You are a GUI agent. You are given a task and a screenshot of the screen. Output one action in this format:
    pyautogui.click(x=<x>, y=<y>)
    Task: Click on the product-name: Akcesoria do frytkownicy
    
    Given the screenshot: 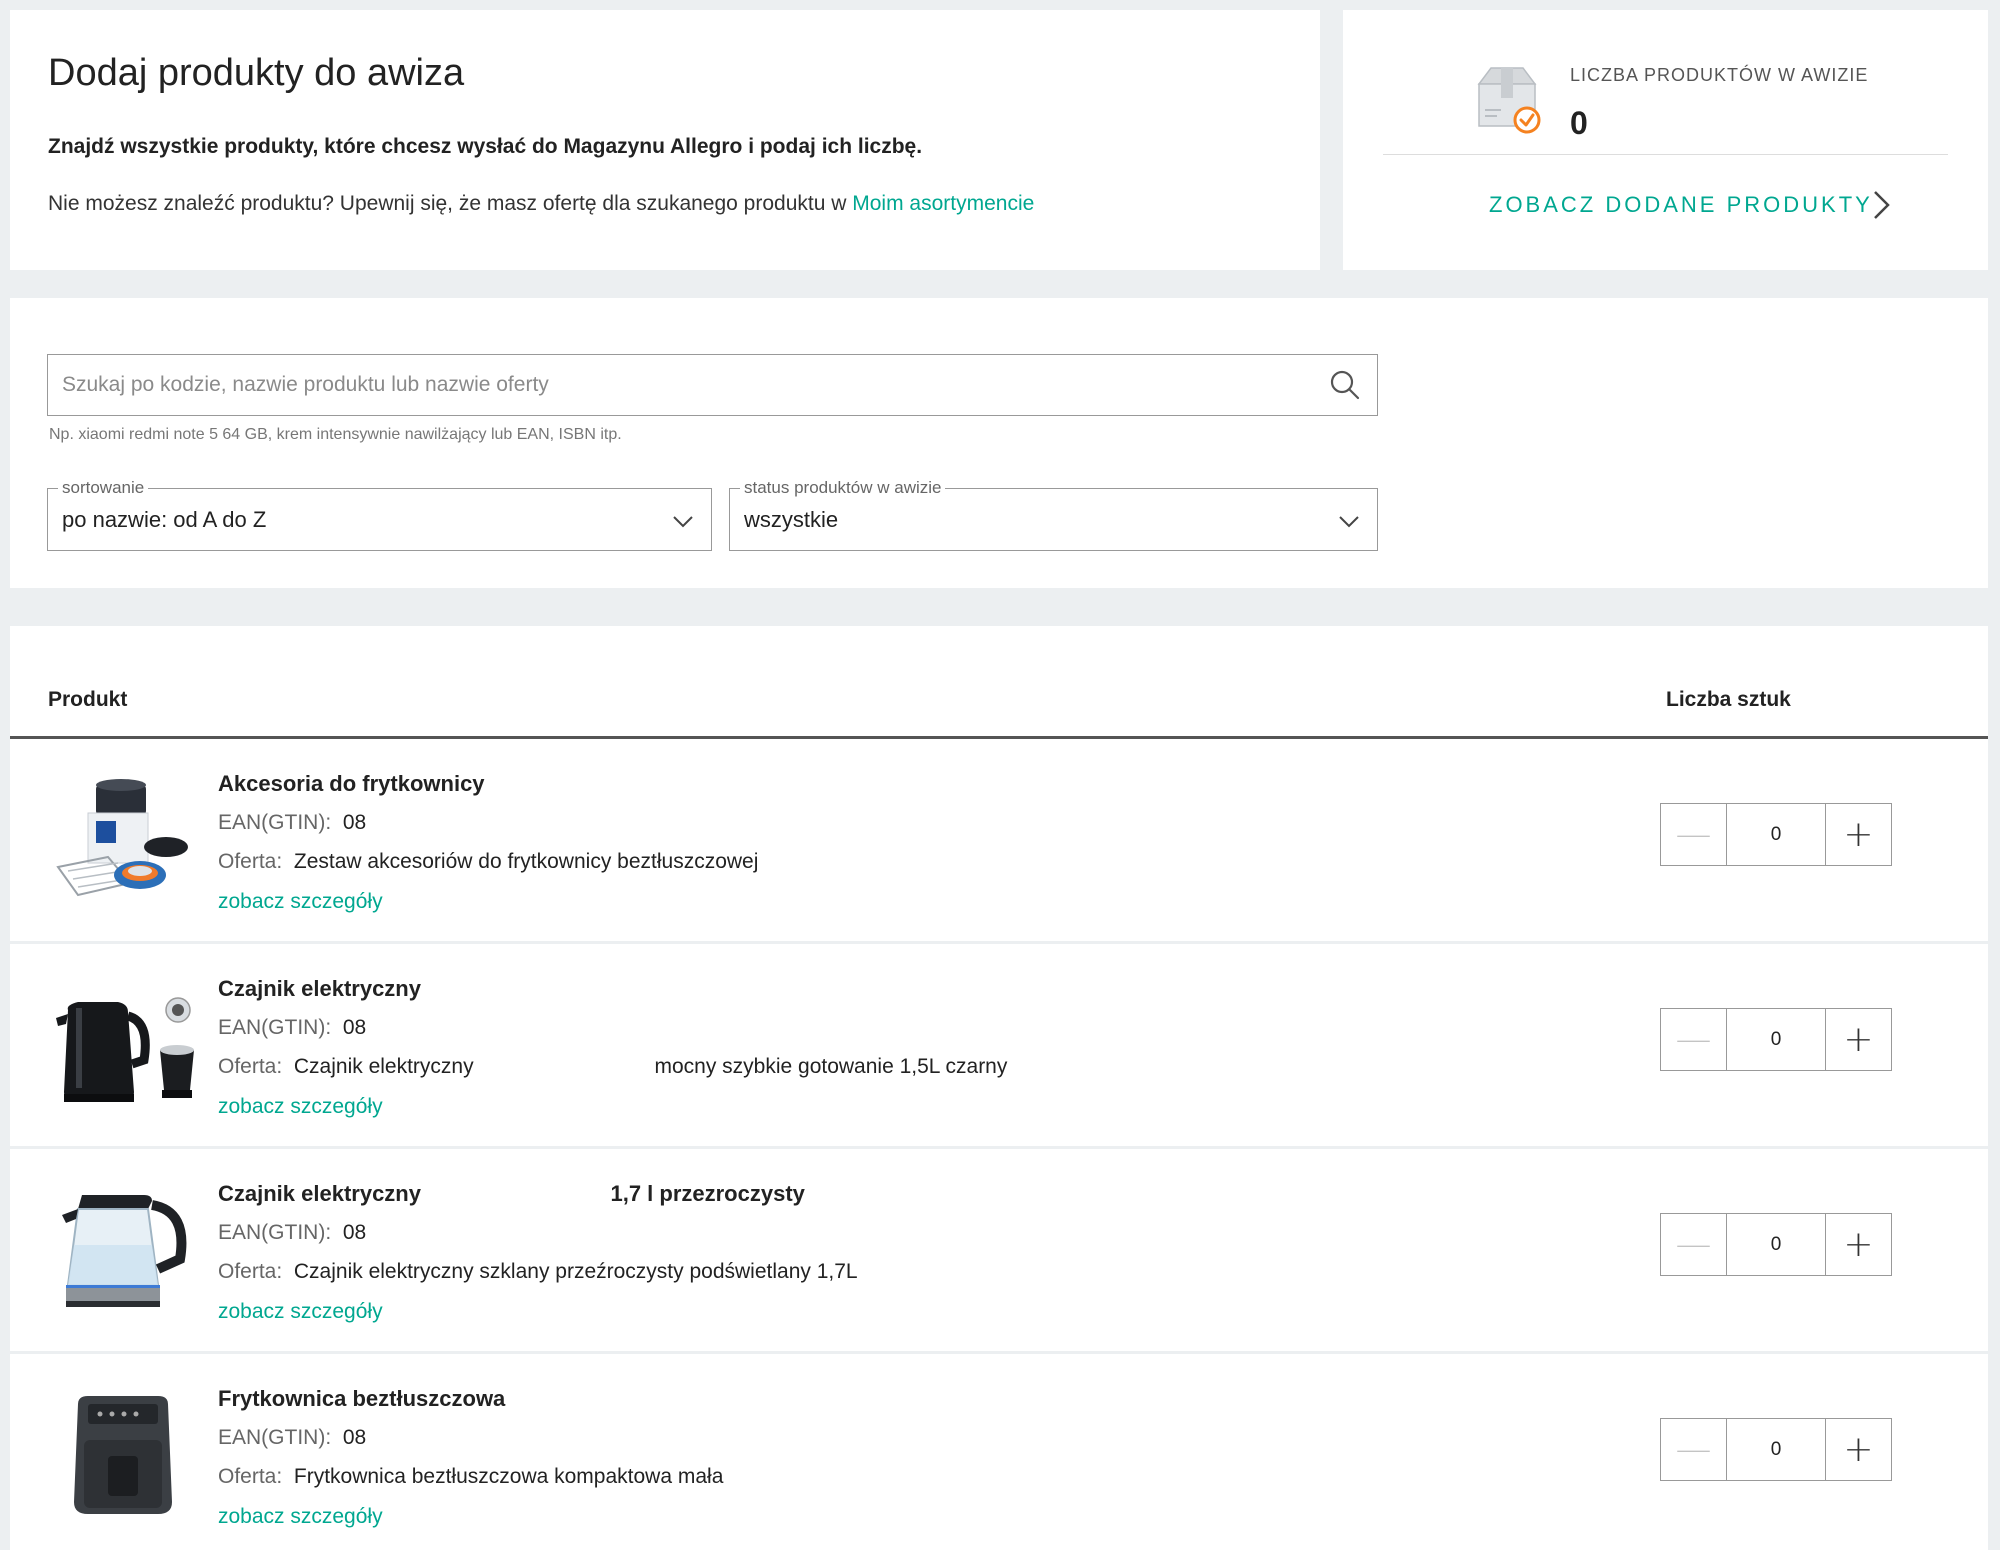 What is the action you would take?
    pyautogui.click(x=351, y=783)
    